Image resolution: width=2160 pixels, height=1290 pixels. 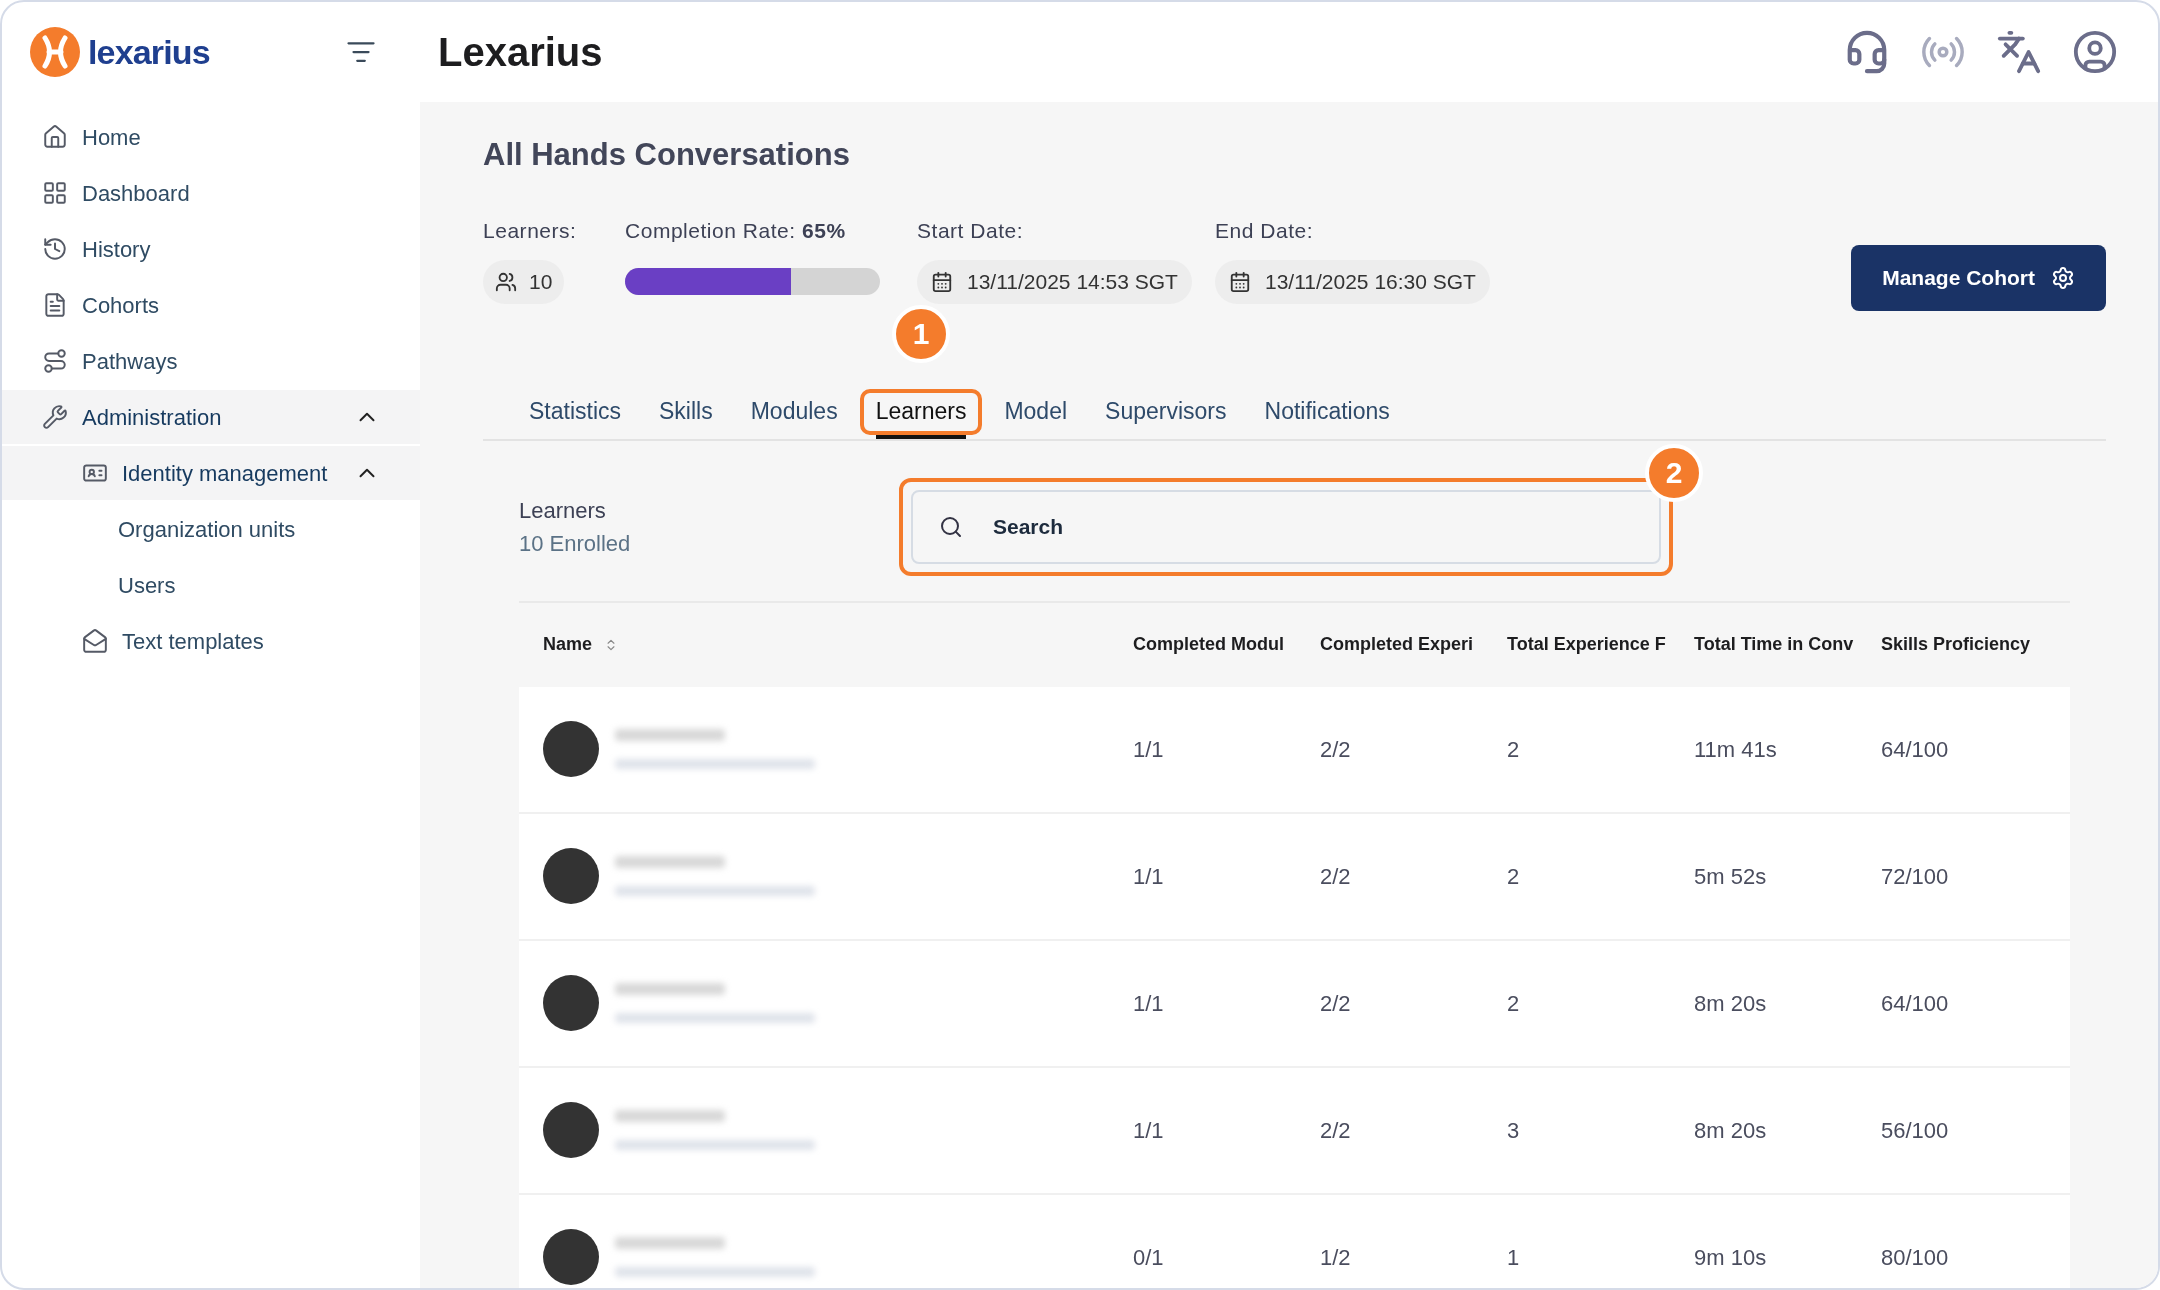 What do you see at coordinates (55, 249) in the screenshot?
I see `history-icon` at bounding box center [55, 249].